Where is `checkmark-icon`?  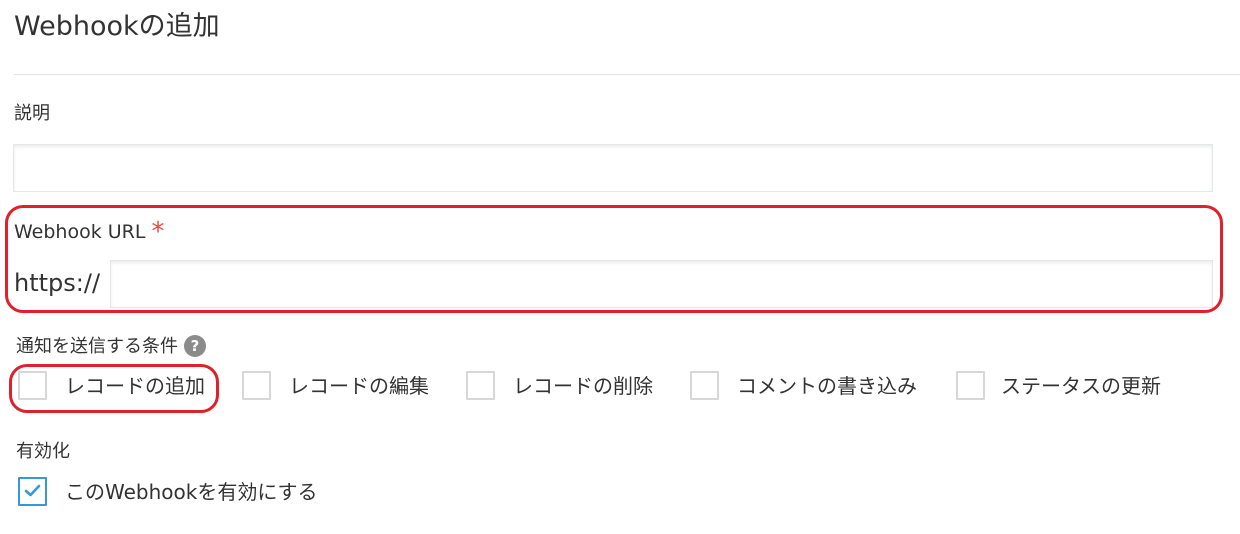
checkmark-icon is located at coordinates (32, 490).